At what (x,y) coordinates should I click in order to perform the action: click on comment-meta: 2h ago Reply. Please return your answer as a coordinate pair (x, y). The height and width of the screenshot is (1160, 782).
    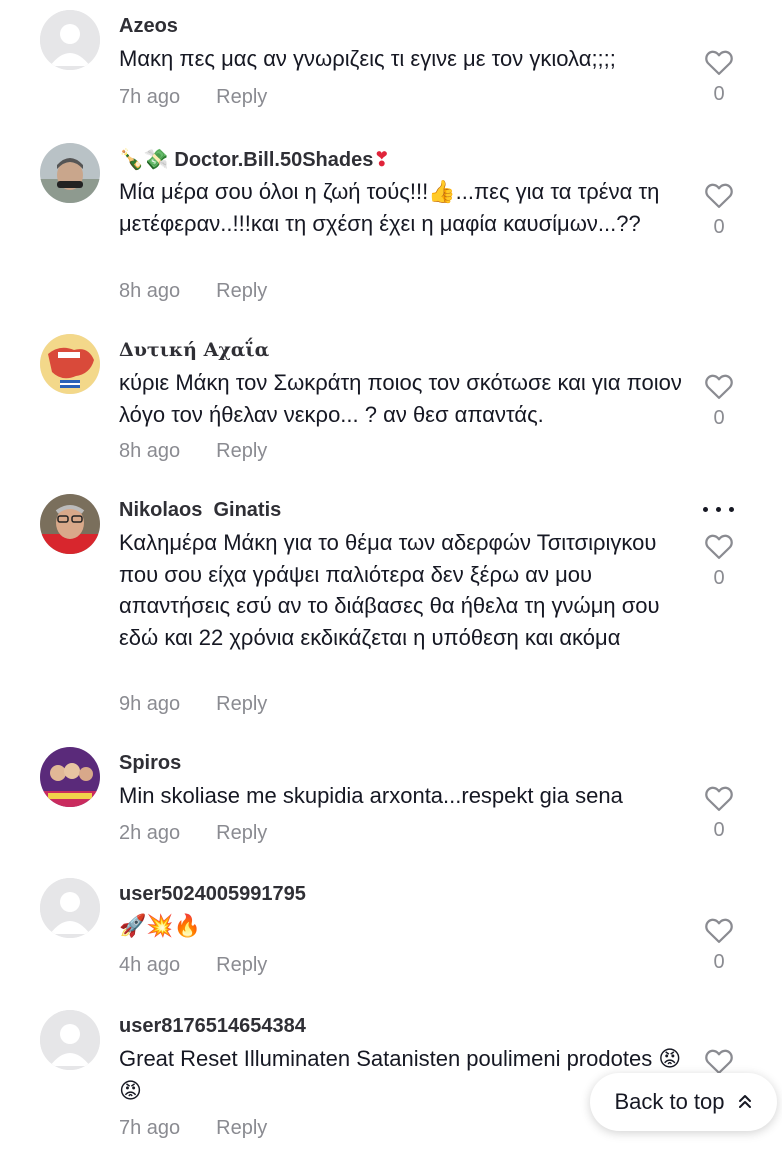
    Looking at the image, I should click on (193, 833).